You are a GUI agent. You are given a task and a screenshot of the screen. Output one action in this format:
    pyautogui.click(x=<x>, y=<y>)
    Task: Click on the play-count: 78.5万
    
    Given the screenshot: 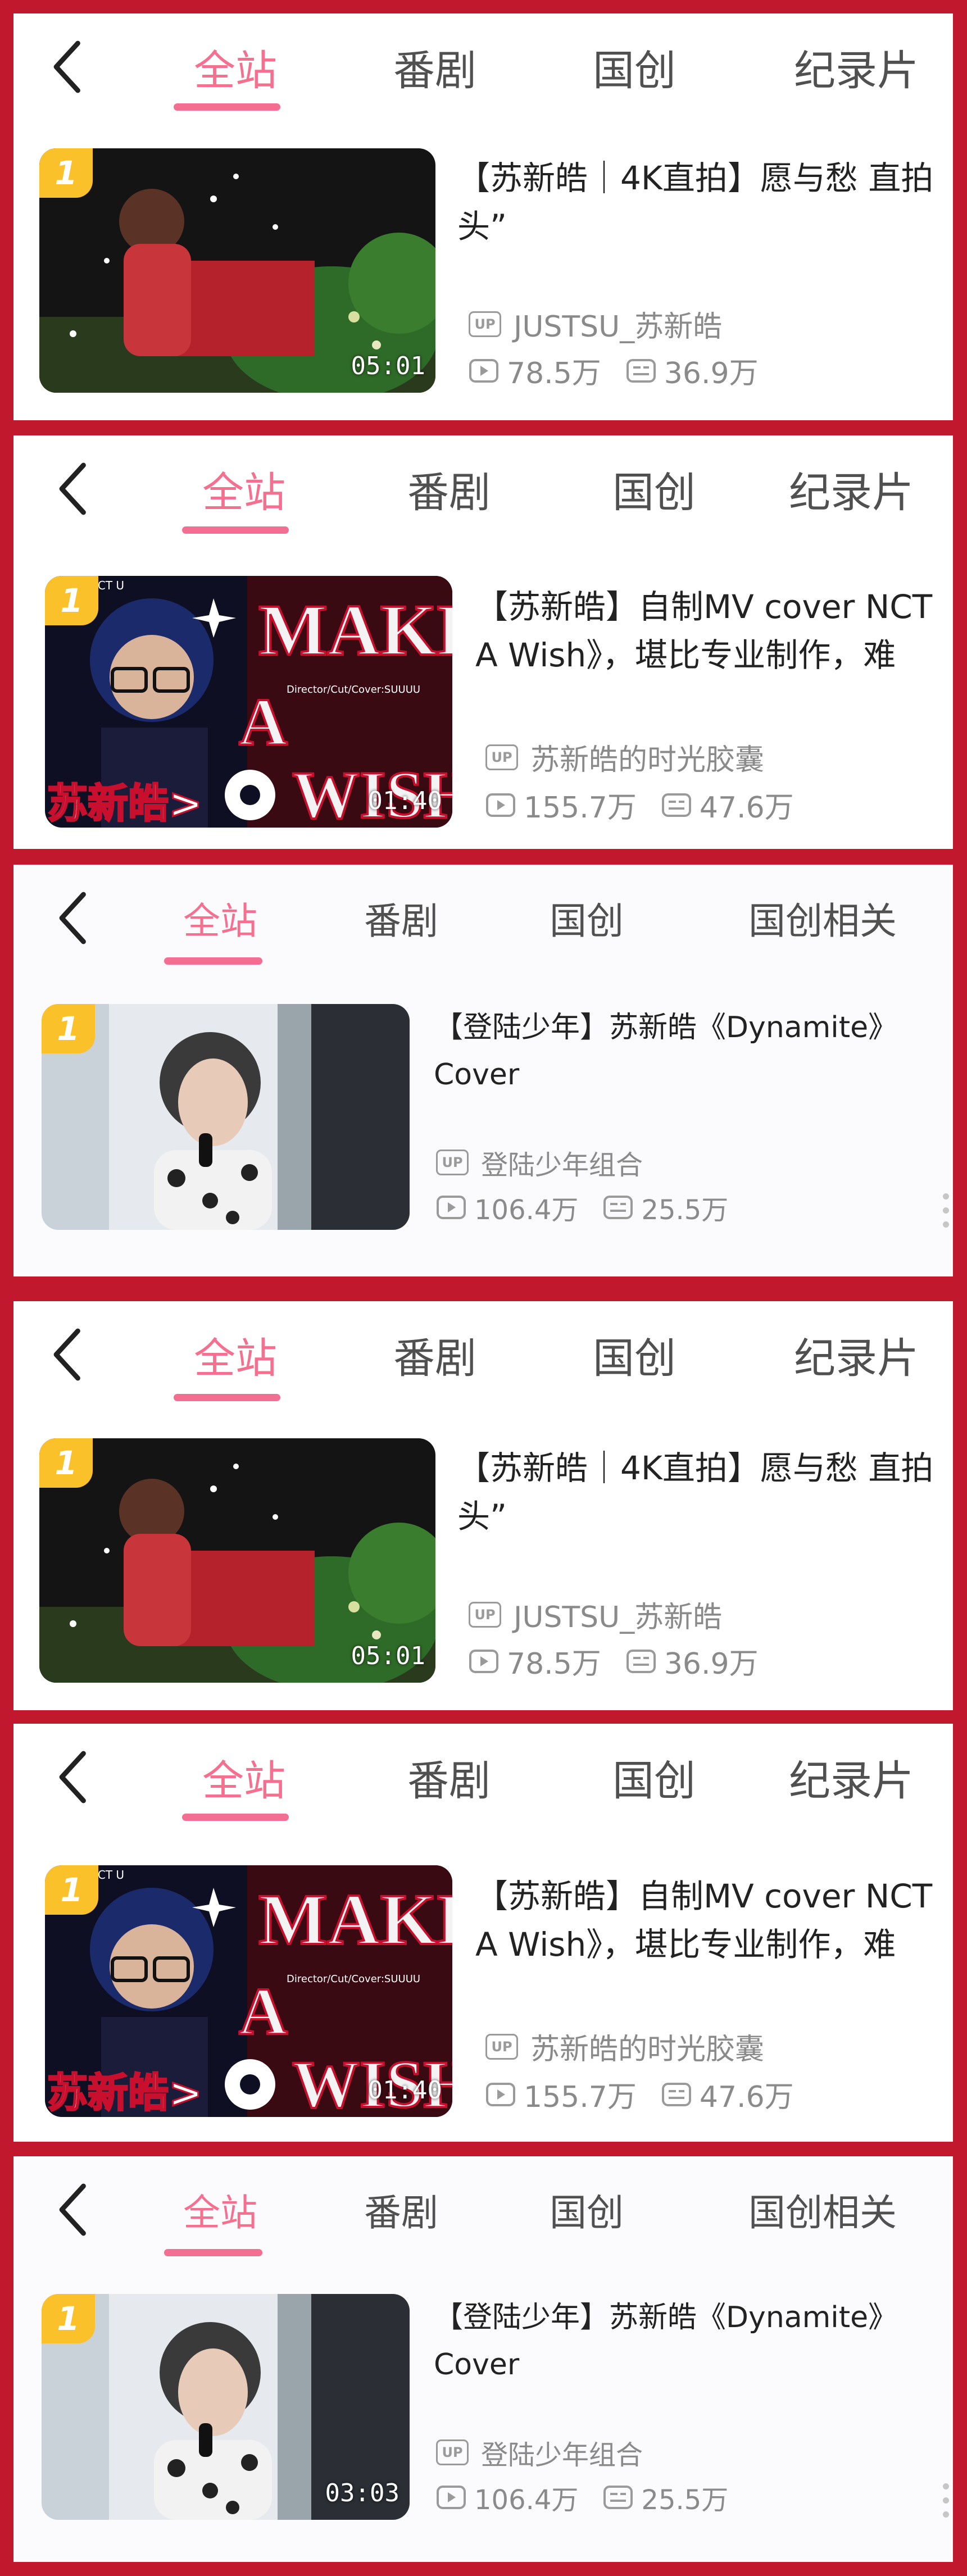 What is the action you would take?
    pyautogui.click(x=554, y=1664)
    